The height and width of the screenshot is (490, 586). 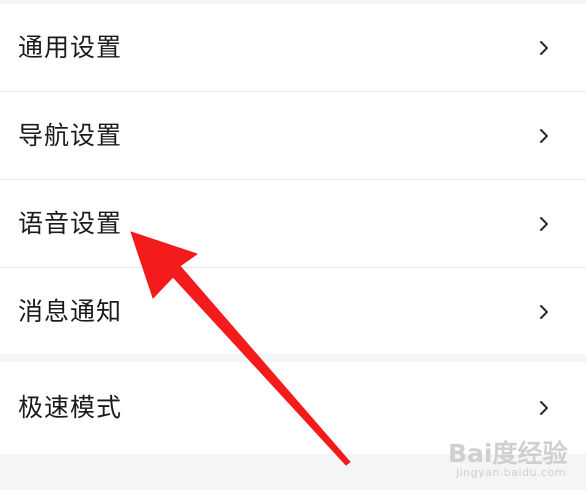 What do you see at coordinates (70, 135) in the screenshot?
I see `settings-item-label: 导航设置` at bounding box center [70, 135].